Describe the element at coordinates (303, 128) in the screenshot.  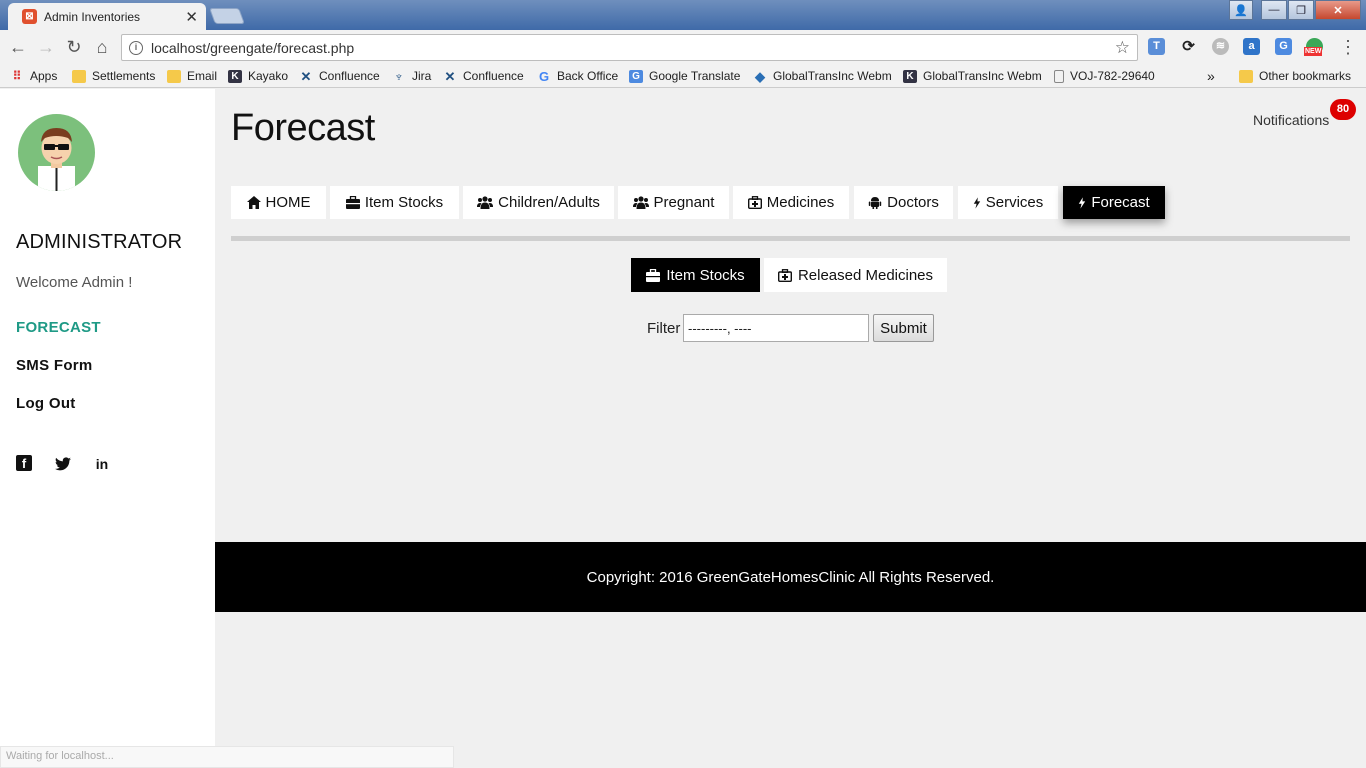
I see `page-title: Forecast` at that location.